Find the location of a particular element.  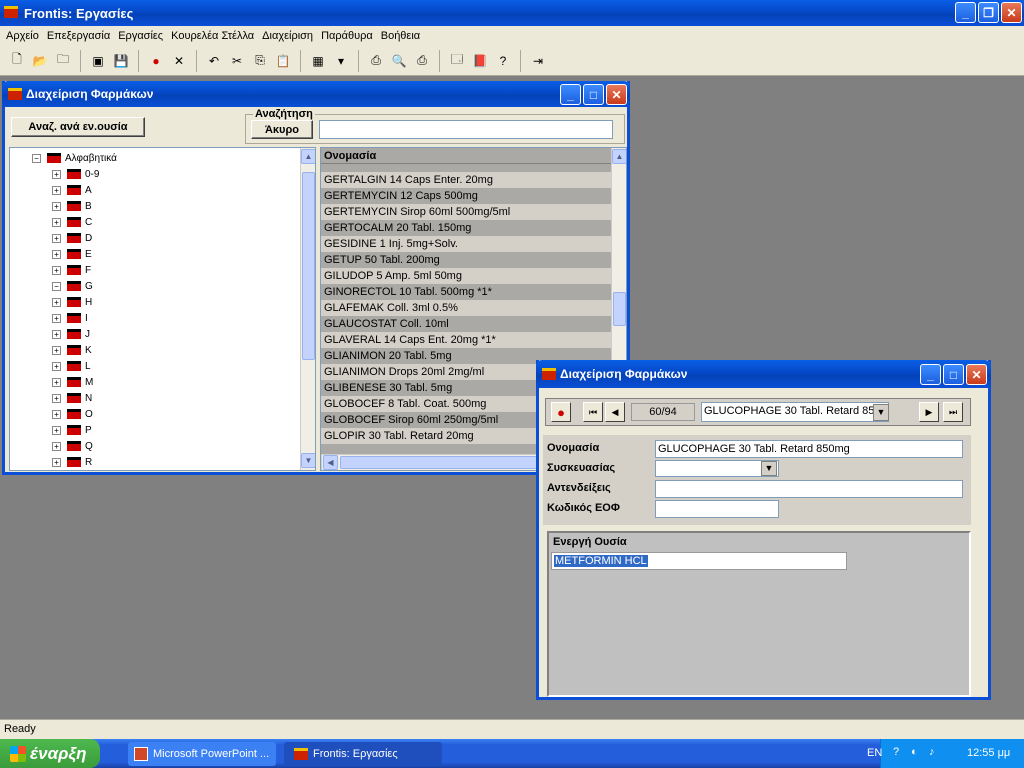

tree-scroll-thumb is located at coordinates (308, 266).